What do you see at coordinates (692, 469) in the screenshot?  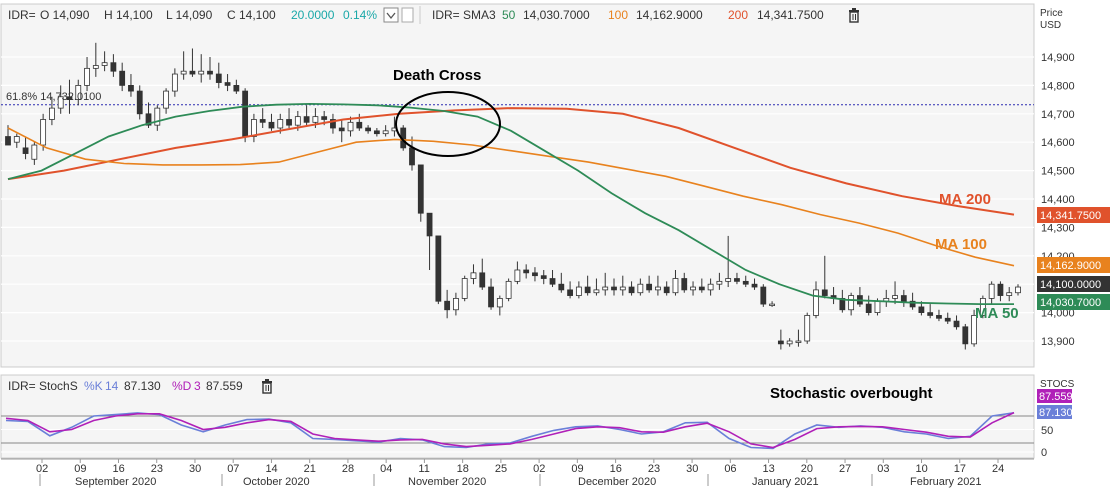 I see `x-tick-label: 30` at bounding box center [692, 469].